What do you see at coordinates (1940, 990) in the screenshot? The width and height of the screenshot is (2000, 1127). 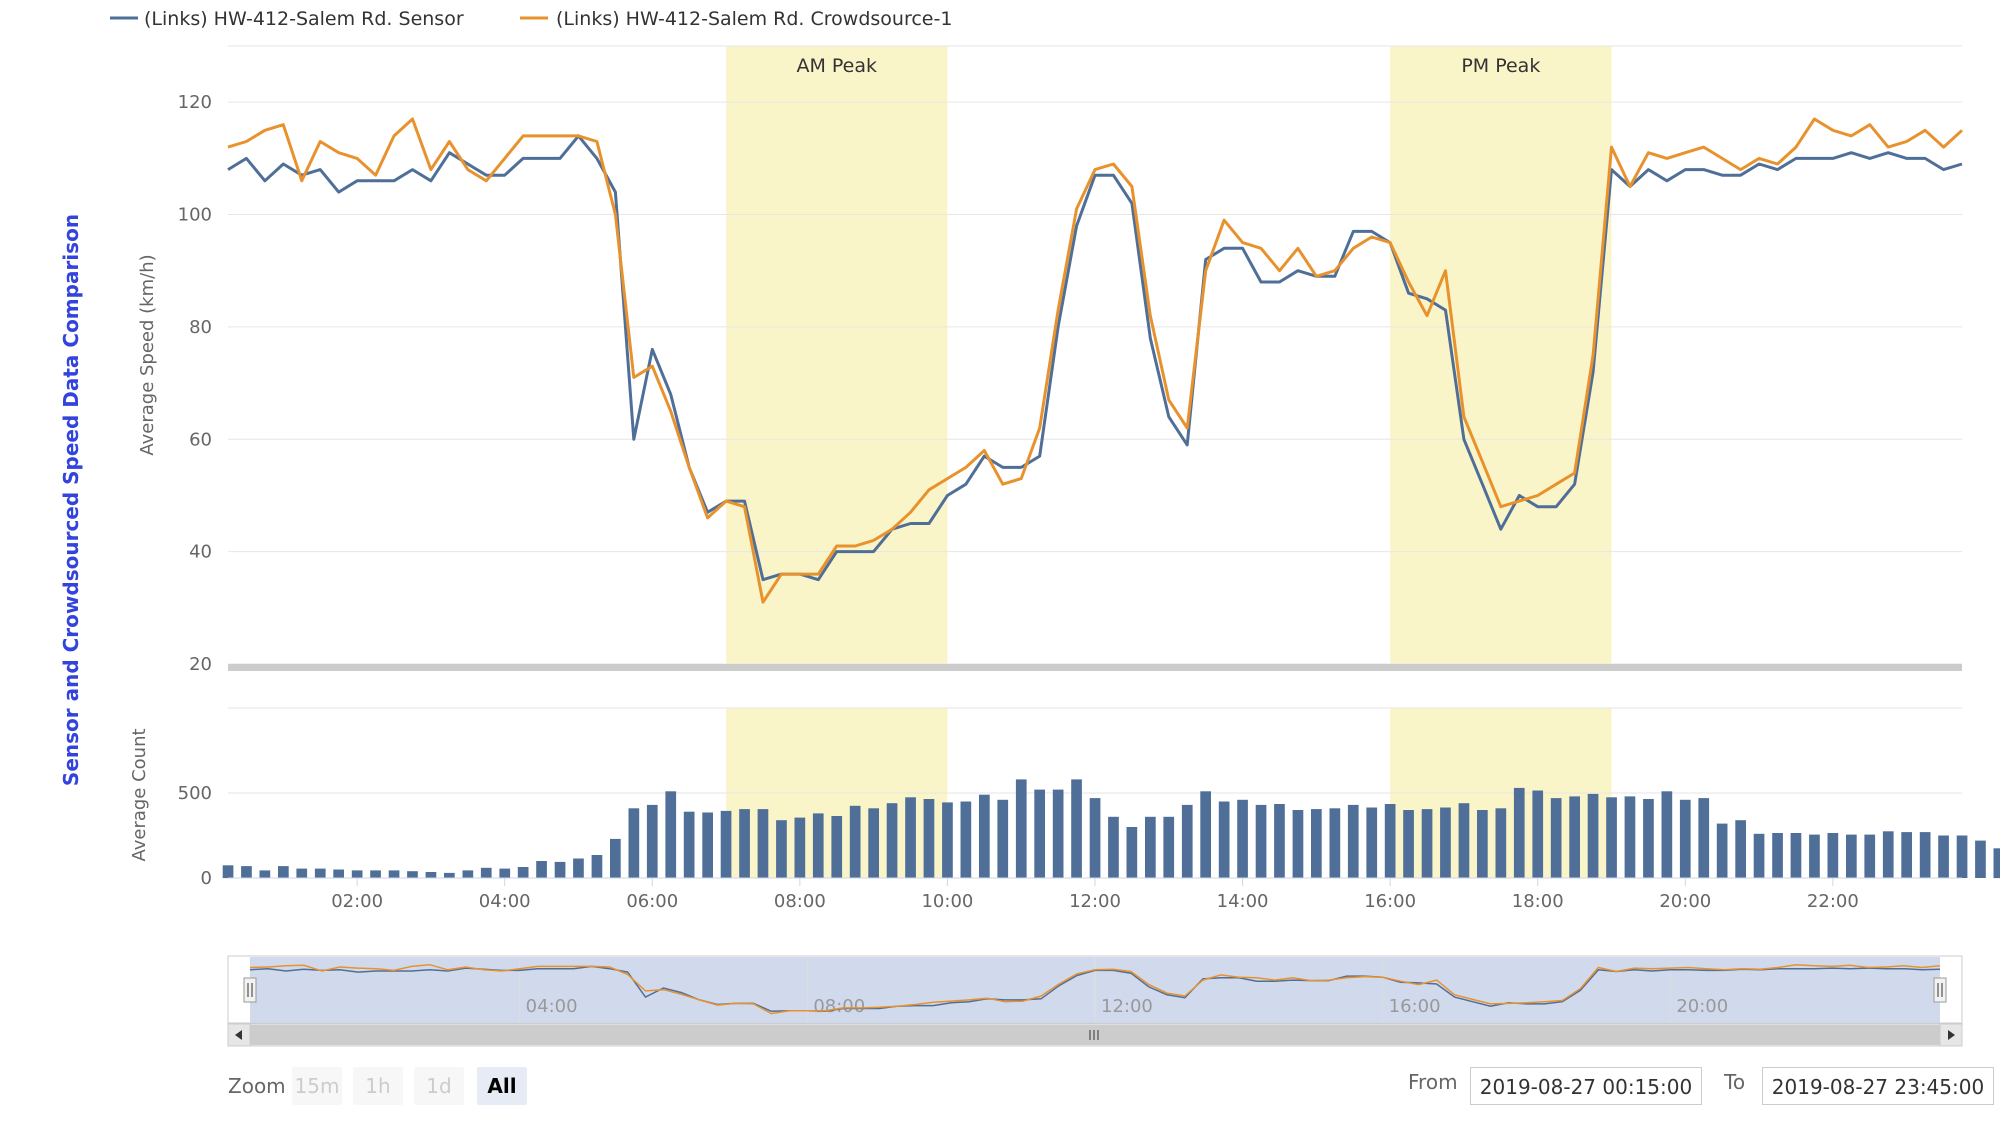 I see `navigator-handle-right` at bounding box center [1940, 990].